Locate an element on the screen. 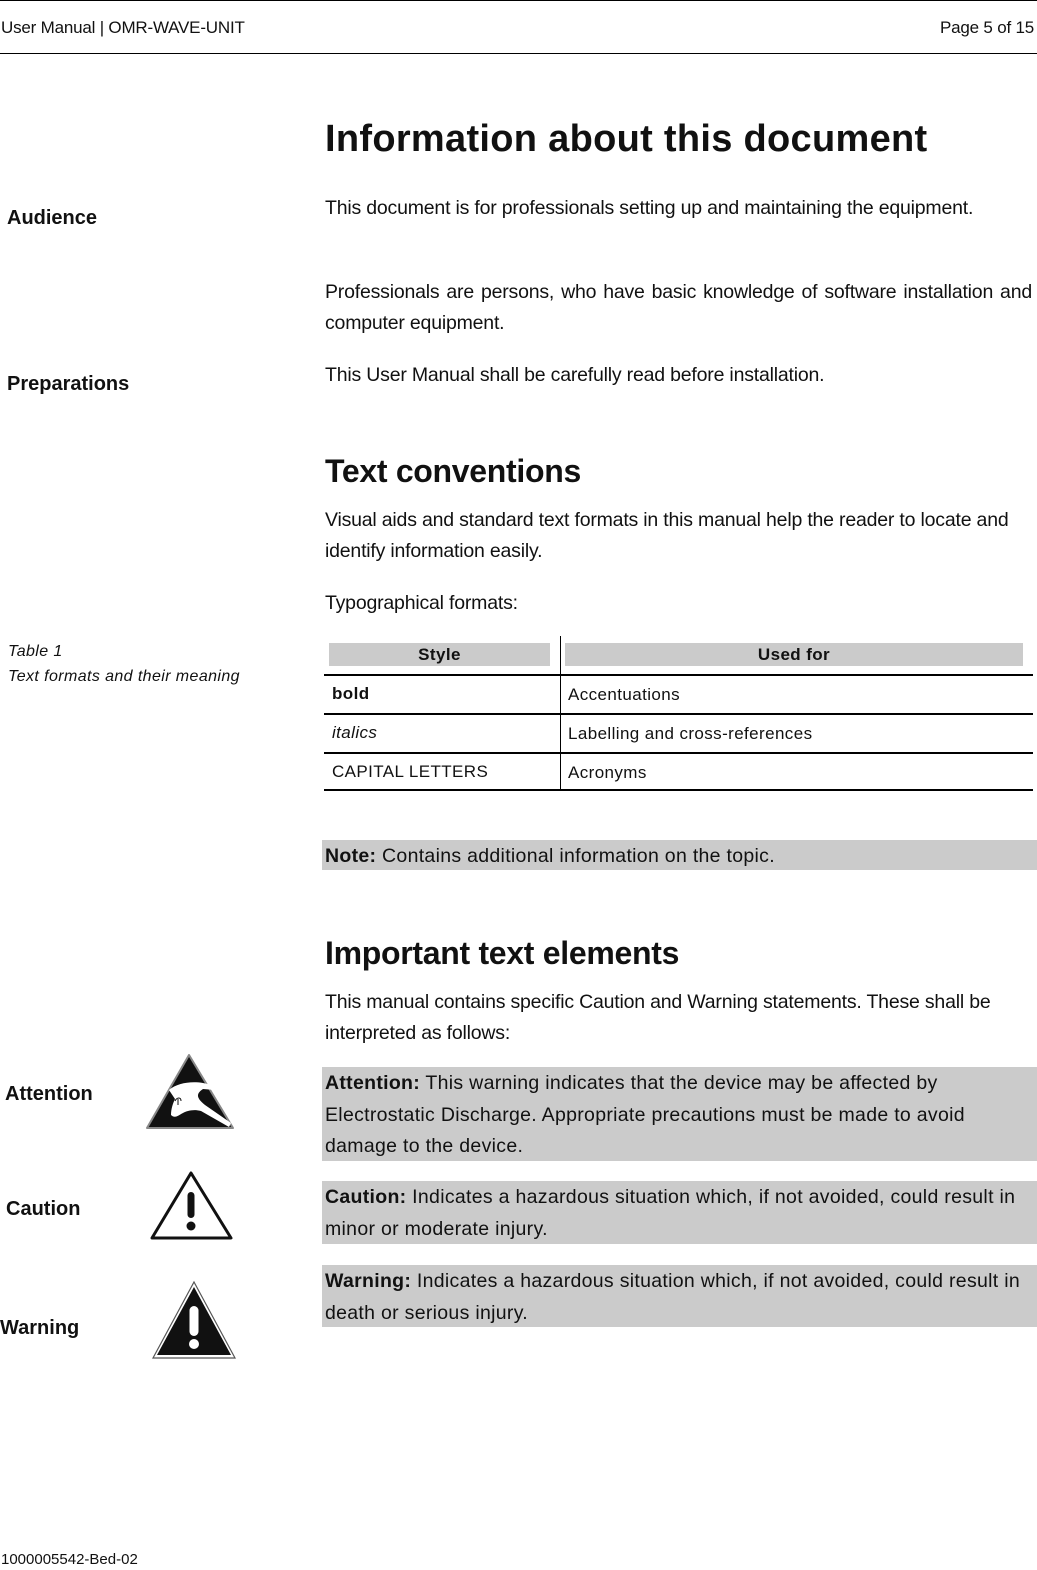 Image resolution: width=1037 pixels, height=1570 pixels. sidebar-label-caution: Caution is located at coordinates (43, 1209).